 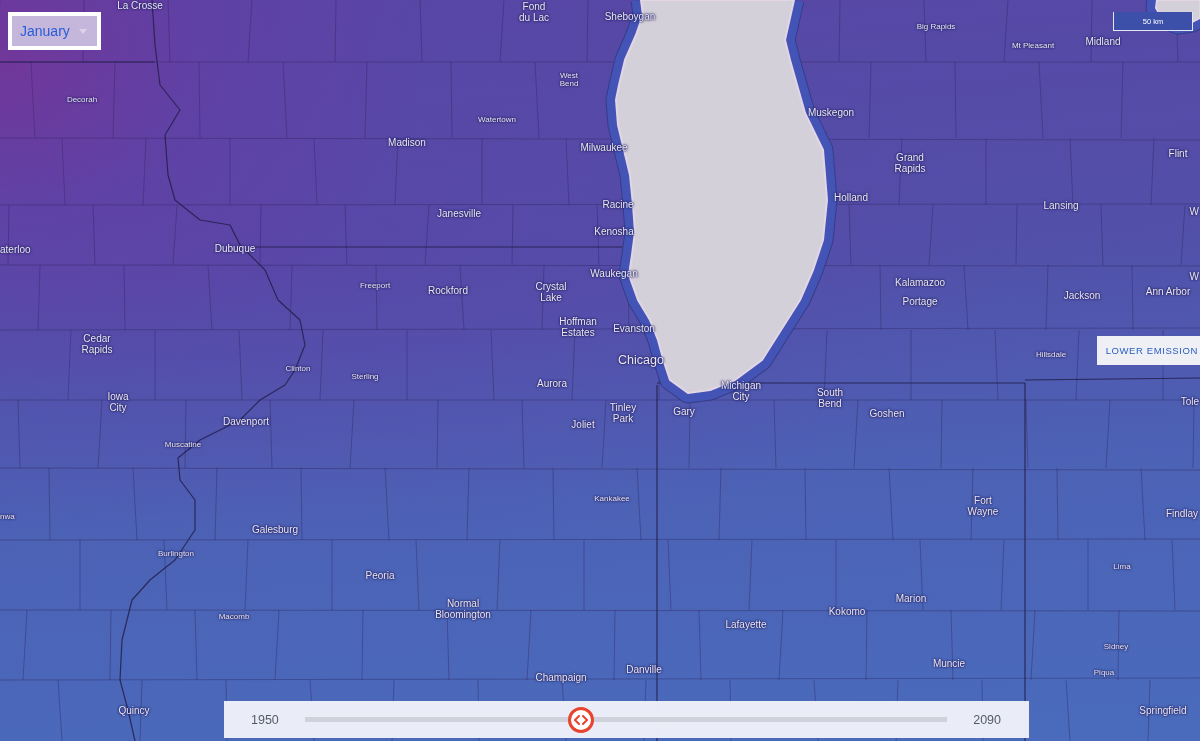 What do you see at coordinates (551, 292) in the screenshot?
I see `place-label: Crystal Lake` at bounding box center [551, 292].